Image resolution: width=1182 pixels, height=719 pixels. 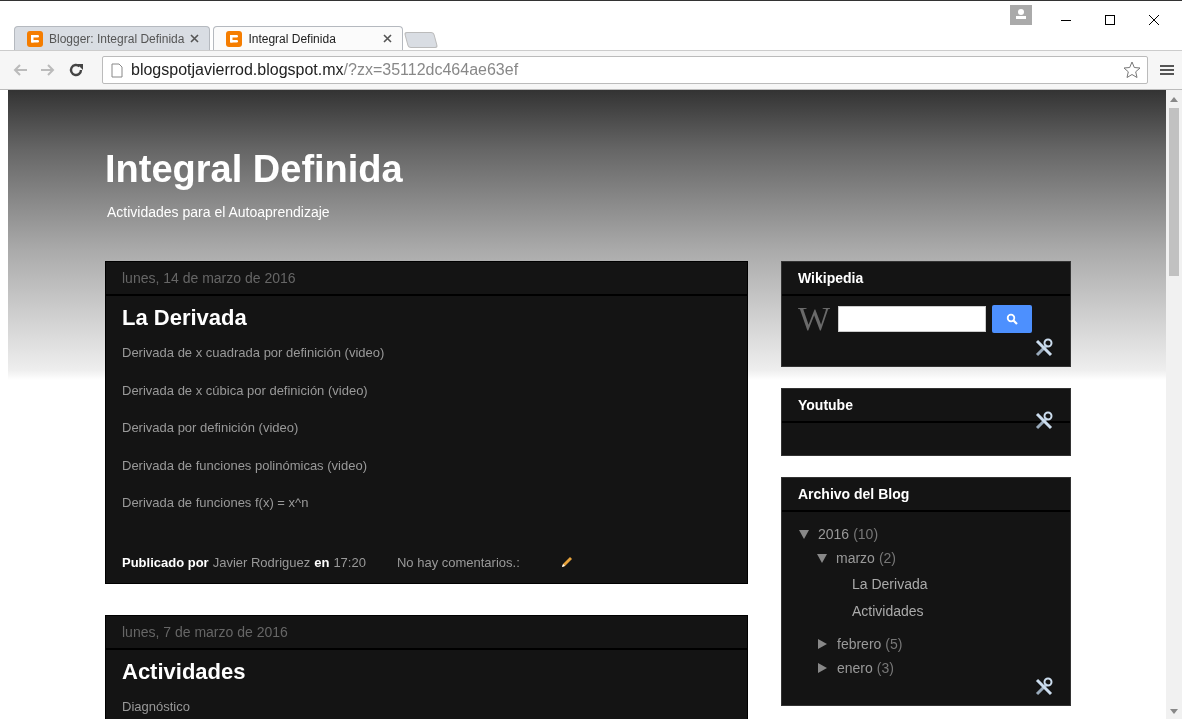 What do you see at coordinates (894, 644) in the screenshot?
I see `archive-count: (5)` at bounding box center [894, 644].